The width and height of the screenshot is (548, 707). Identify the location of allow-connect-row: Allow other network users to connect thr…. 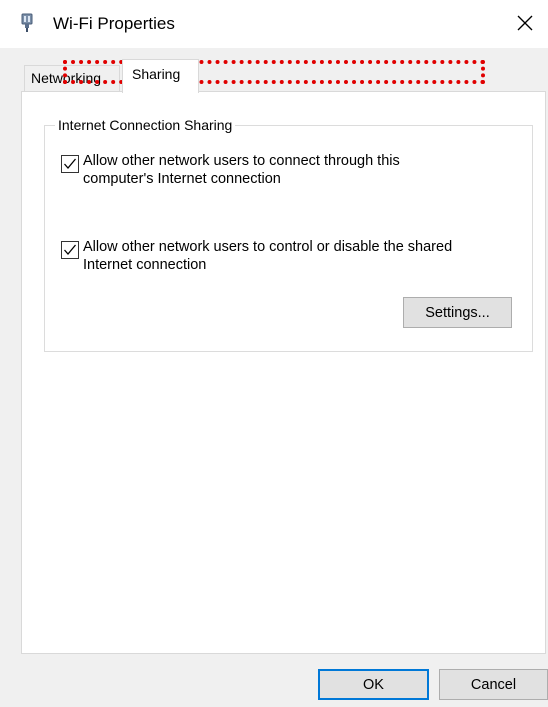
(267, 170).